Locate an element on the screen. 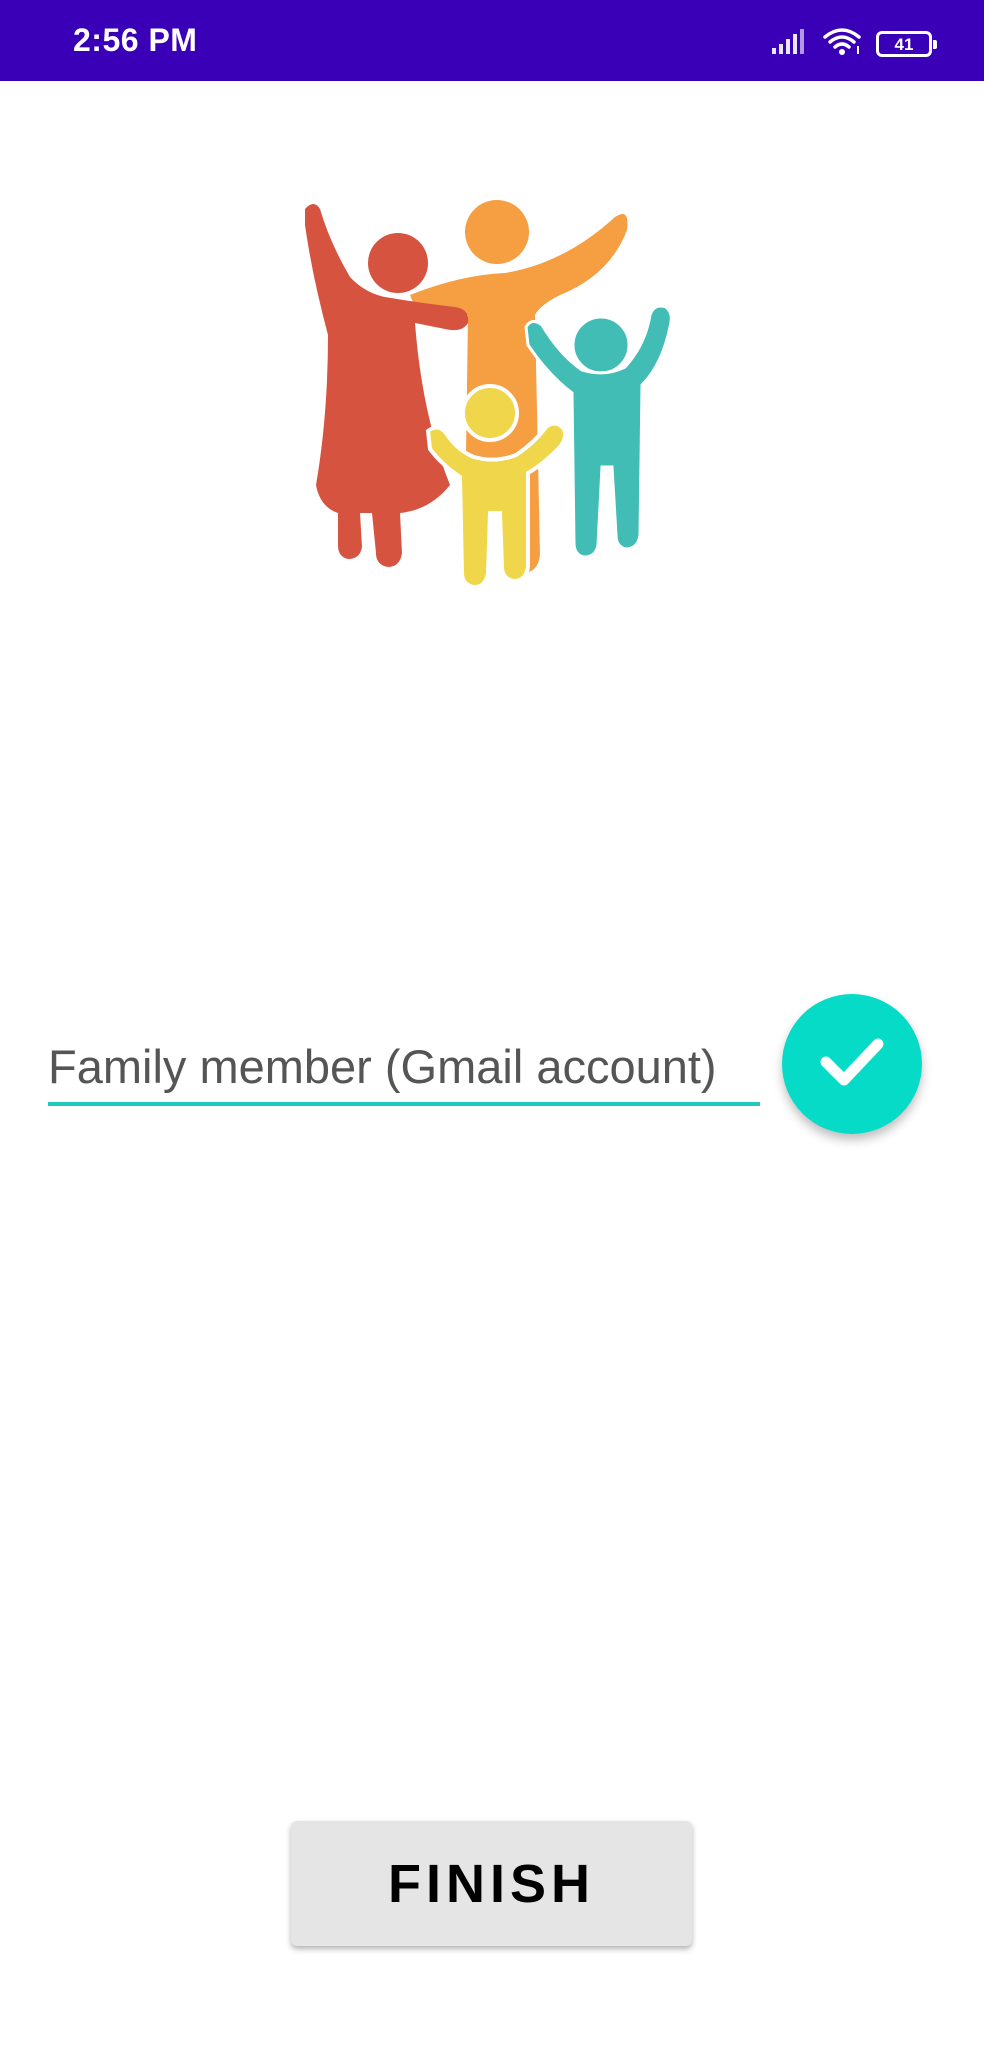 This screenshot has width=984, height=2048. finish-button-label: FINISH is located at coordinates (491, 1883).